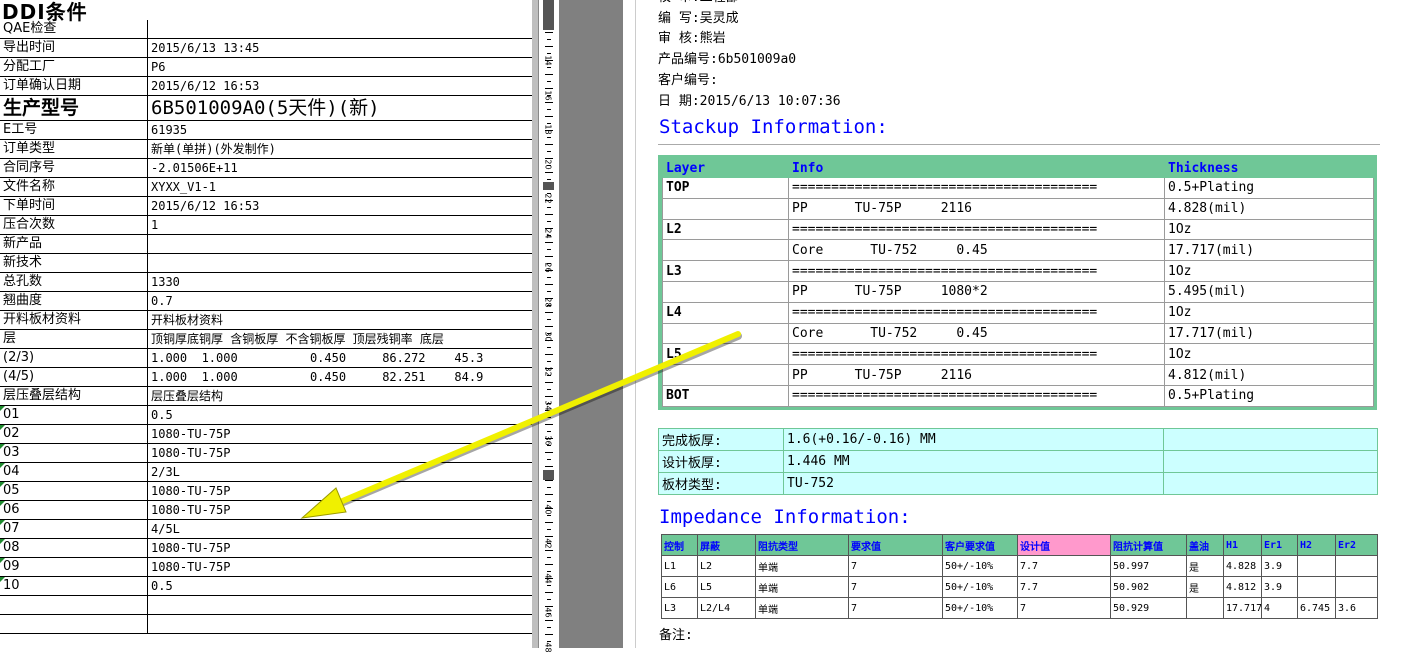  Describe the element at coordinates (1242, 608) in the screenshot. I see `impedance-cell: 17.717` at that location.